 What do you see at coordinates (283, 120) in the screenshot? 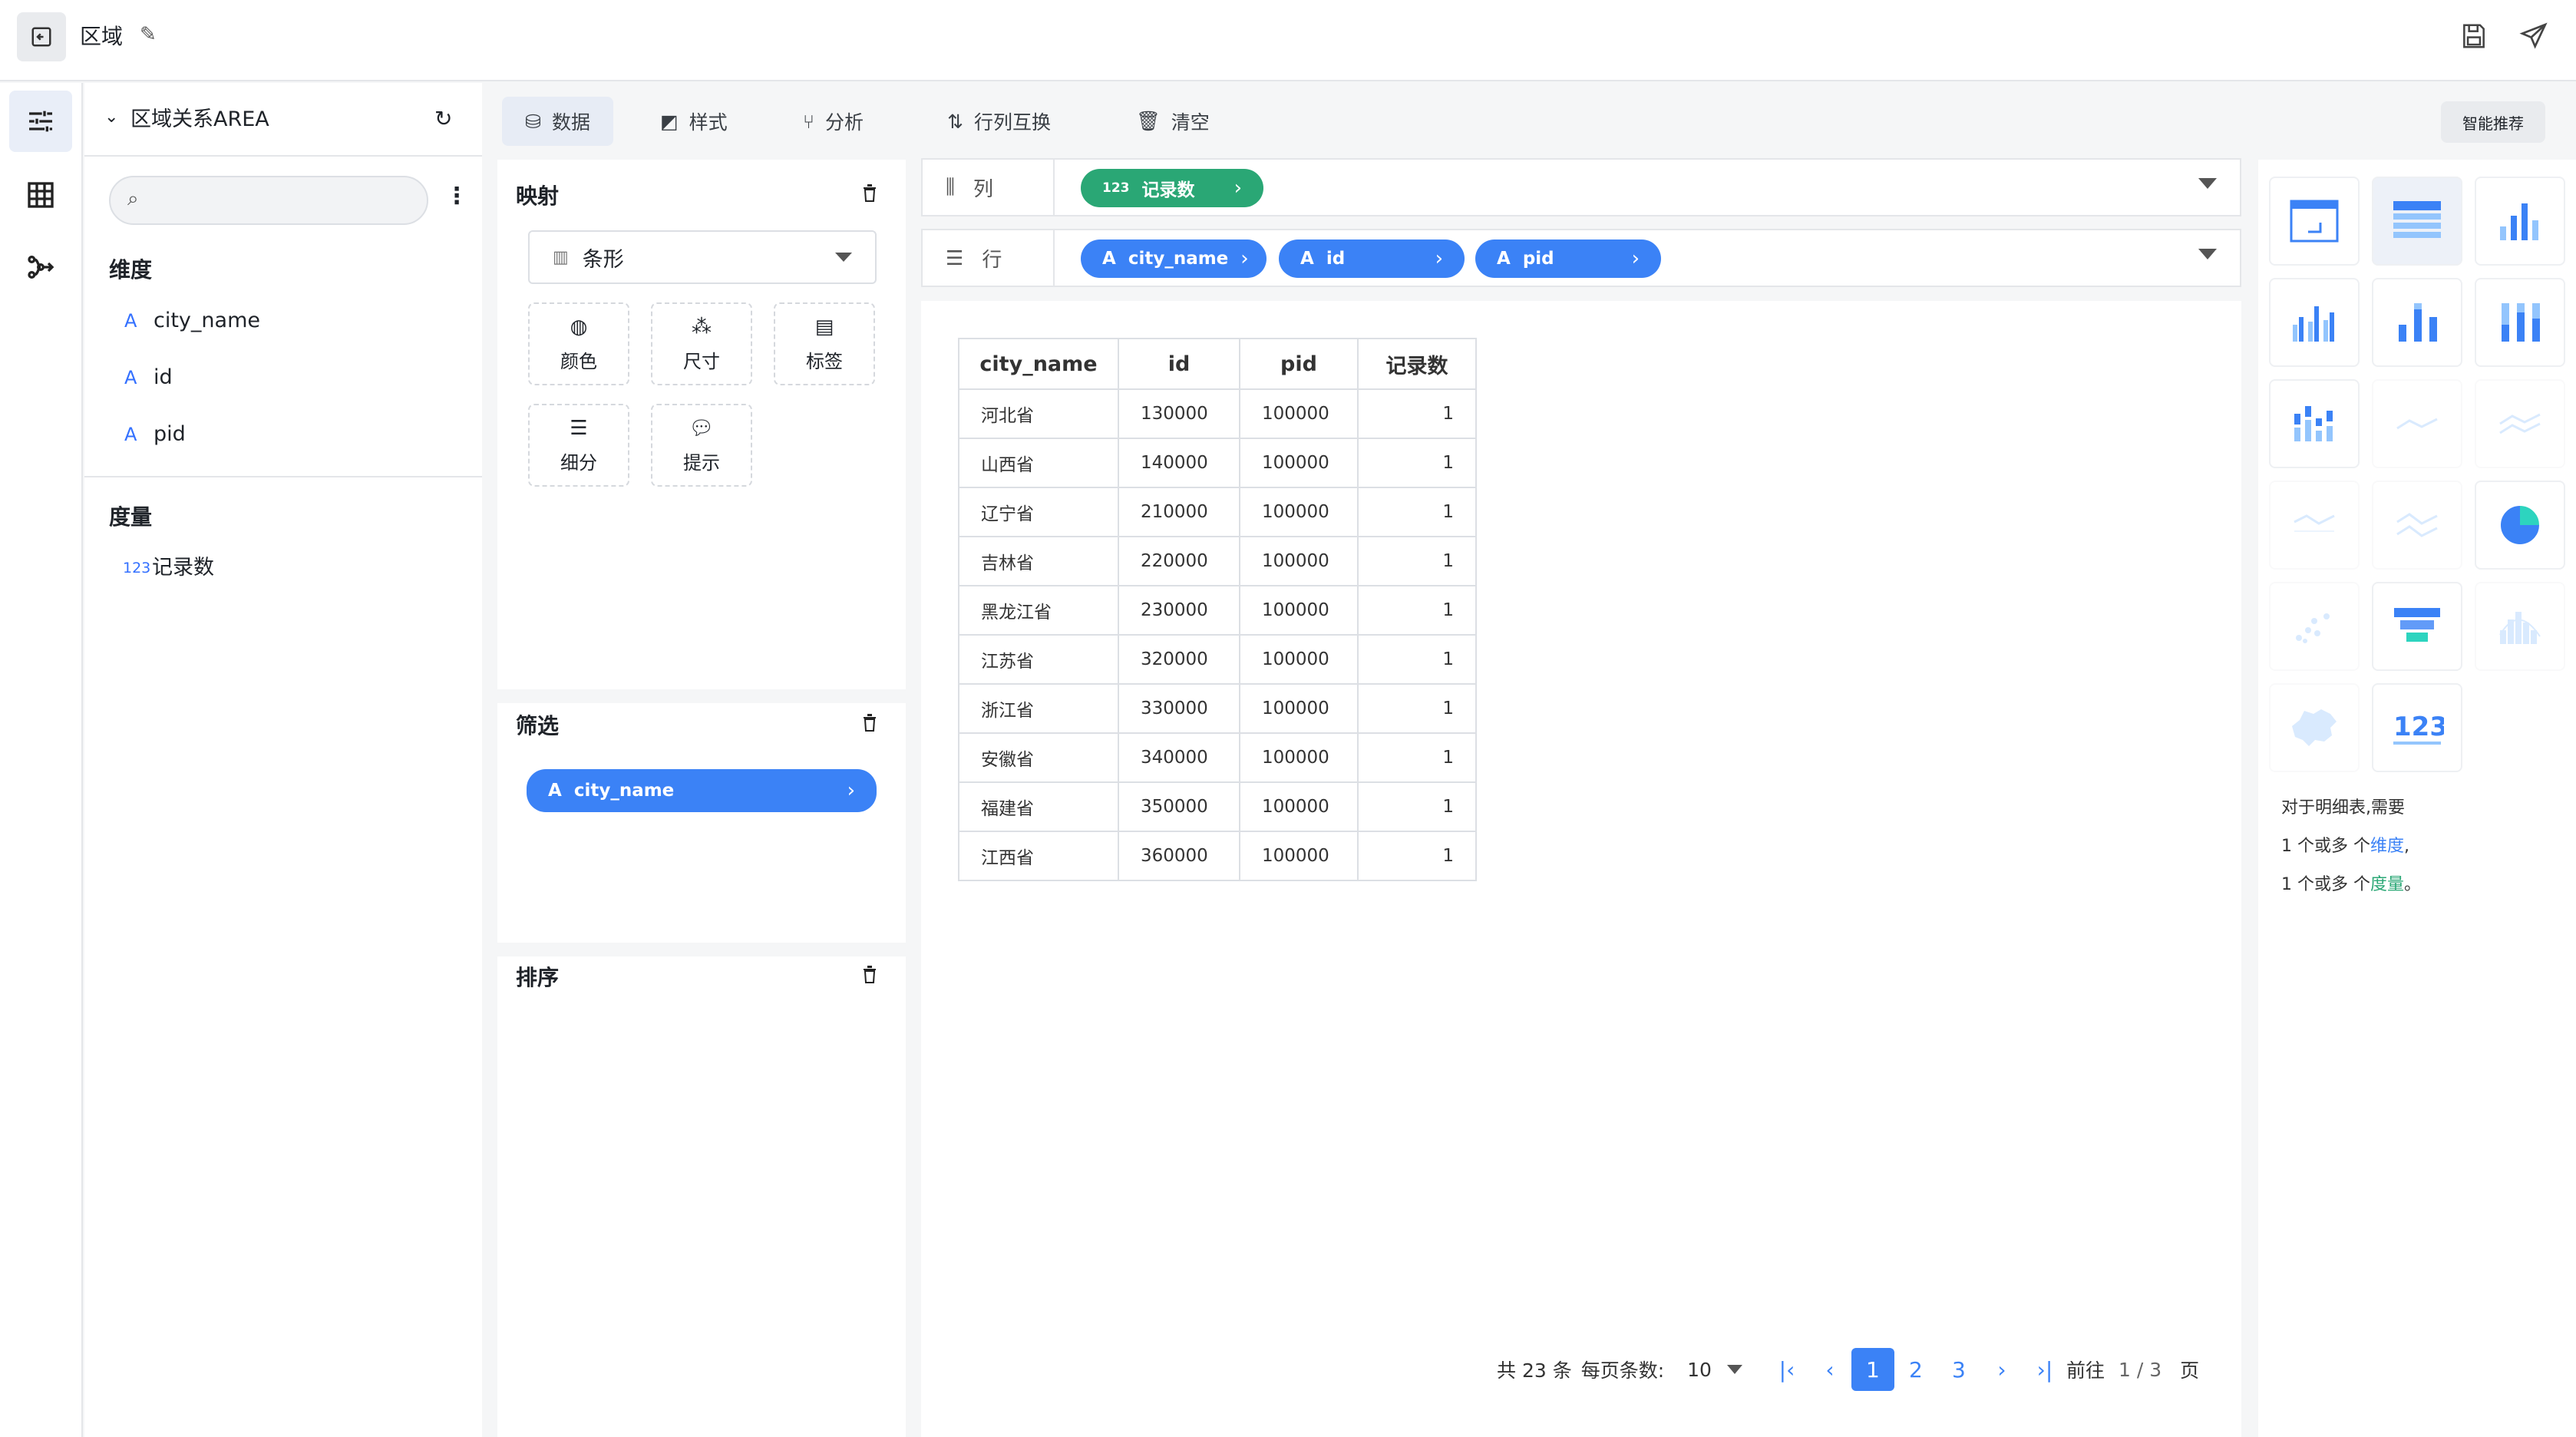
I see `datasource-header: ⌄ 区域关系AREA ↻` at bounding box center [283, 120].